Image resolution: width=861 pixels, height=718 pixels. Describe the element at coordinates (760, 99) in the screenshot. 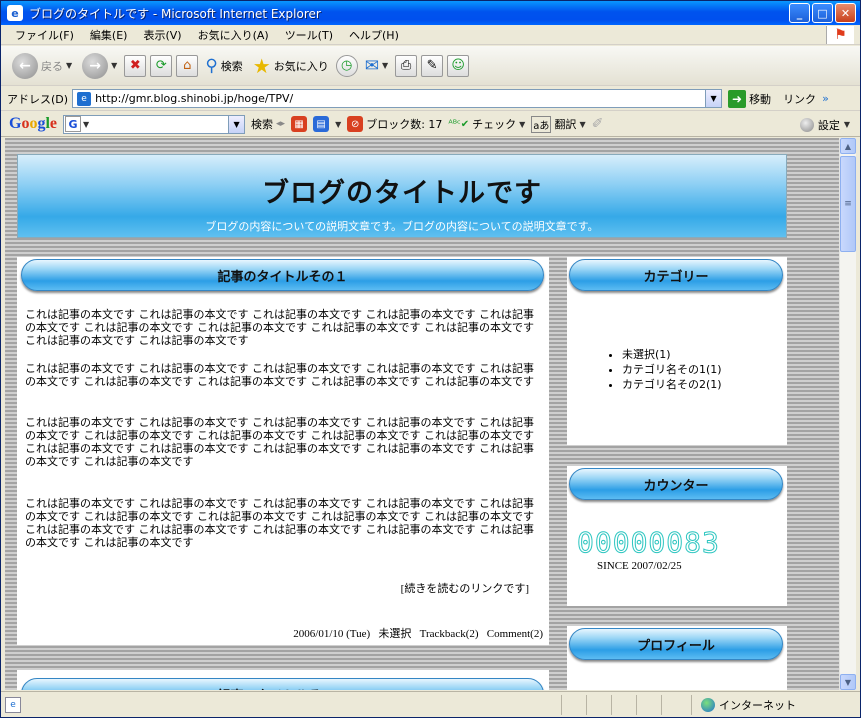

I see `go-label: 移動` at that location.